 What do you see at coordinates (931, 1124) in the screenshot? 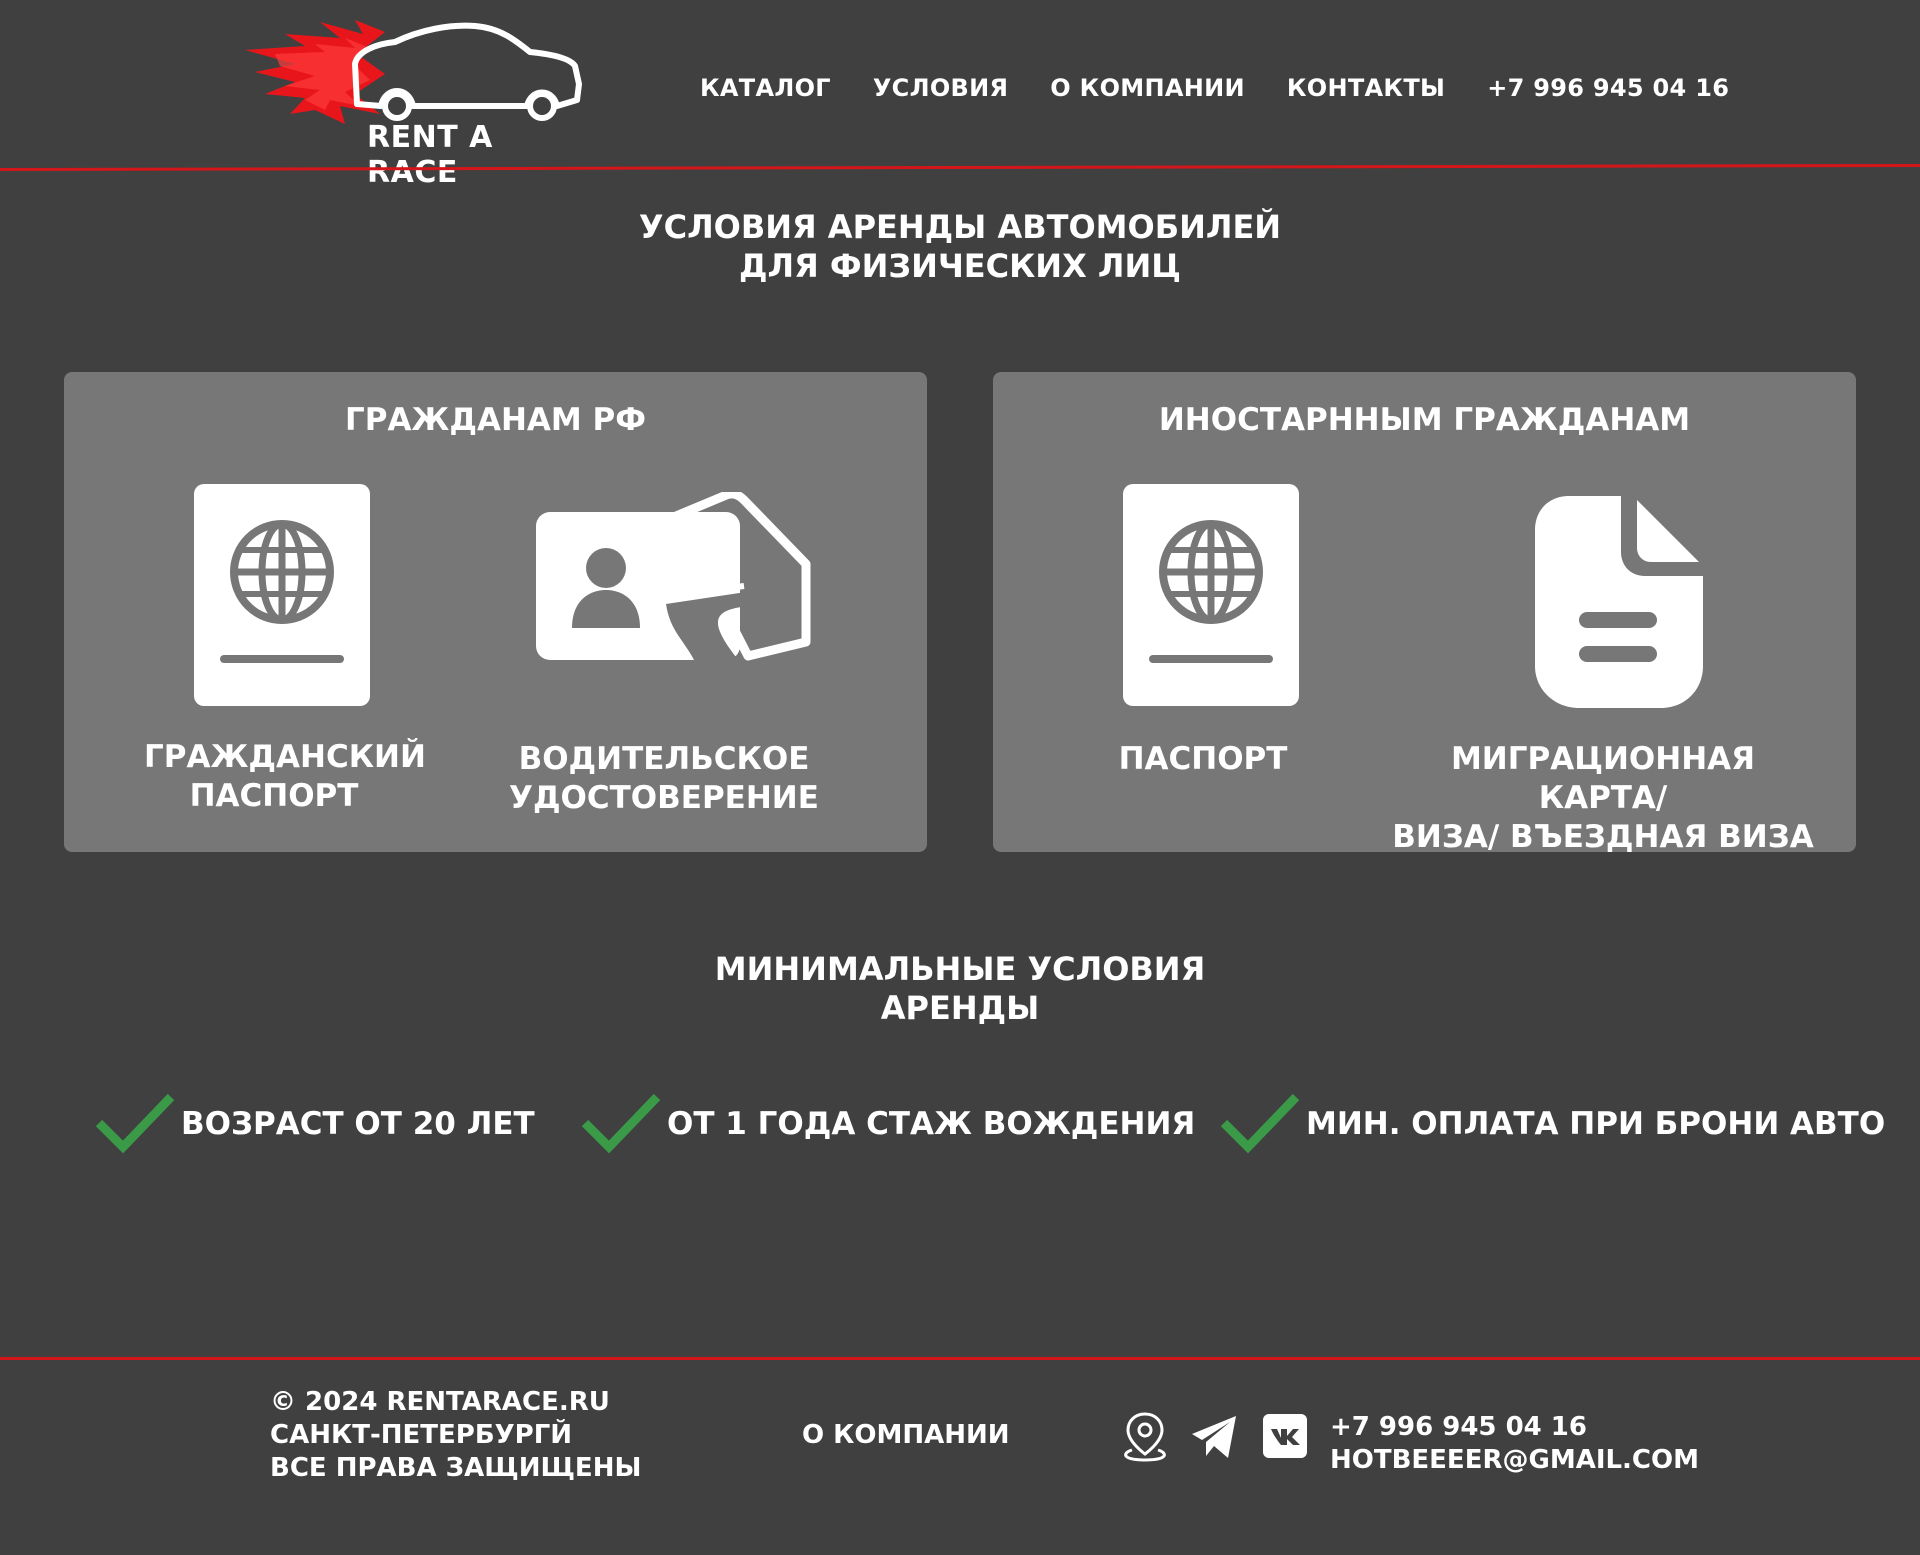
I see `condition-text: ОТ 1 ГОДА СТАЖ ВОЖДЕНИЯ` at bounding box center [931, 1124].